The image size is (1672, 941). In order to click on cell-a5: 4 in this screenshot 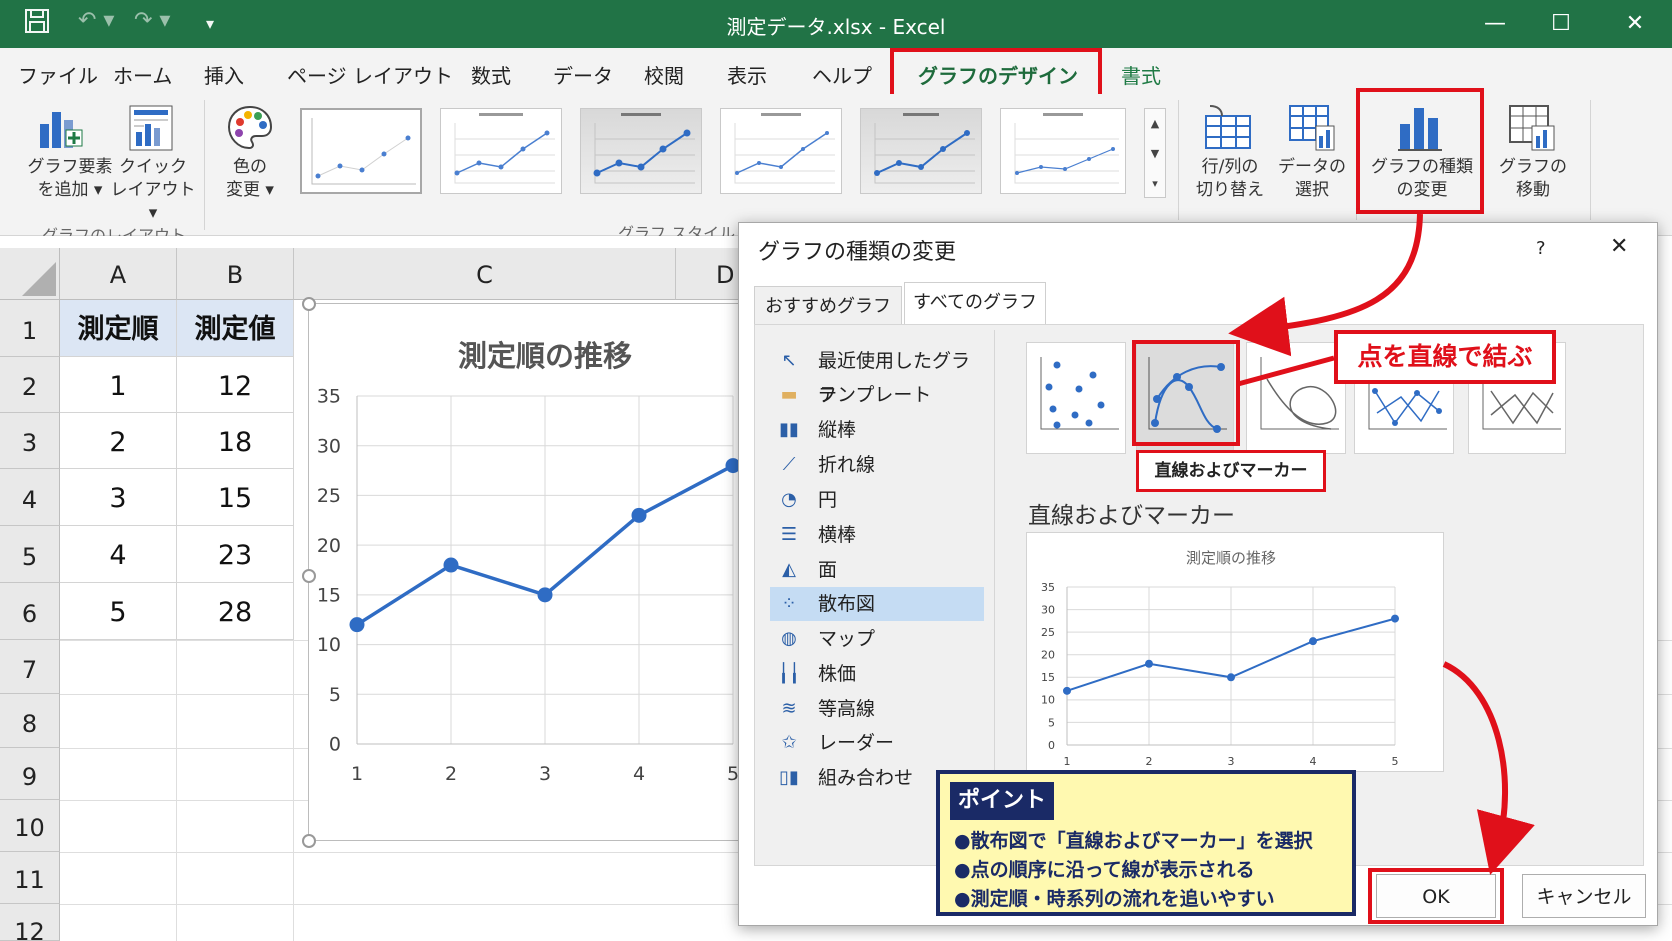, I will do `click(118, 554)`.